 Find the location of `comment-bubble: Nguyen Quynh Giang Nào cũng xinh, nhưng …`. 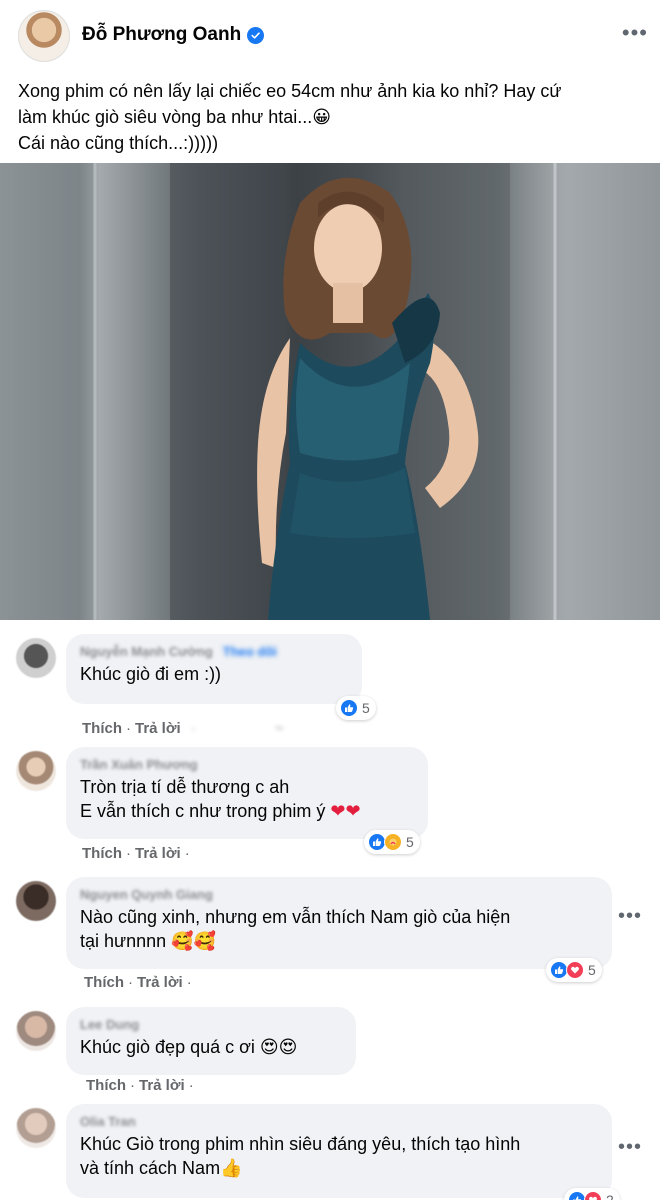

comment-bubble: Nguyen Quynh Giang Nào cũng xinh, nhưng … is located at coordinates (339, 923).